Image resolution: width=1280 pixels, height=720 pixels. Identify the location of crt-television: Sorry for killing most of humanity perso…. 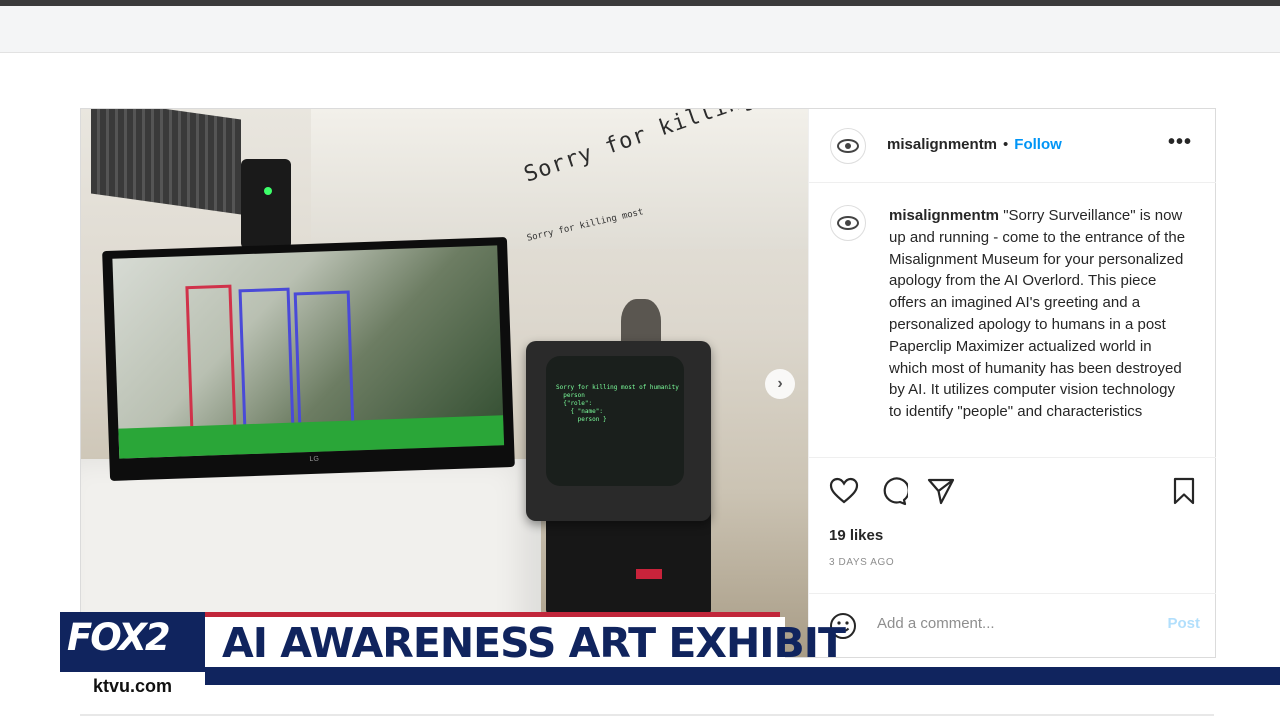
(618, 431).